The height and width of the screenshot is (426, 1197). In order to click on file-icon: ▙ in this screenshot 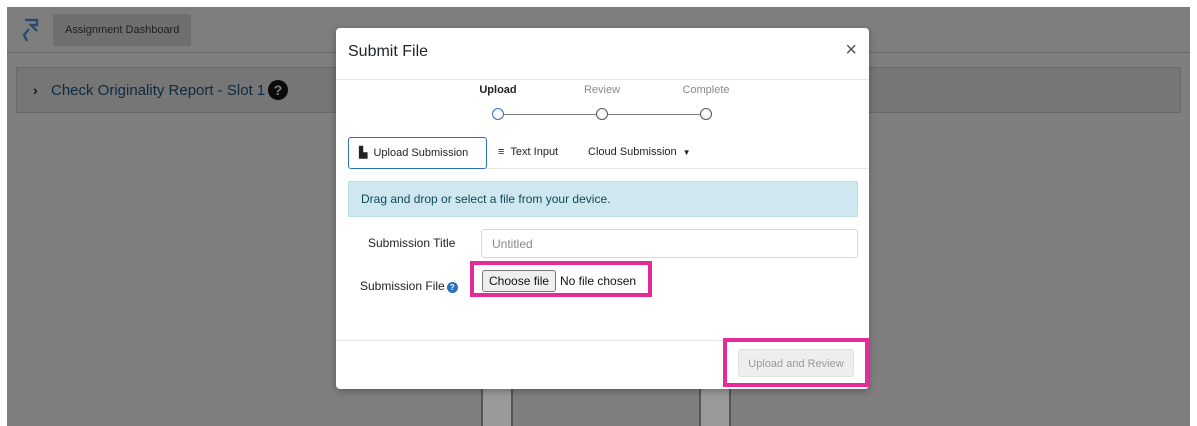, I will do `click(363, 153)`.